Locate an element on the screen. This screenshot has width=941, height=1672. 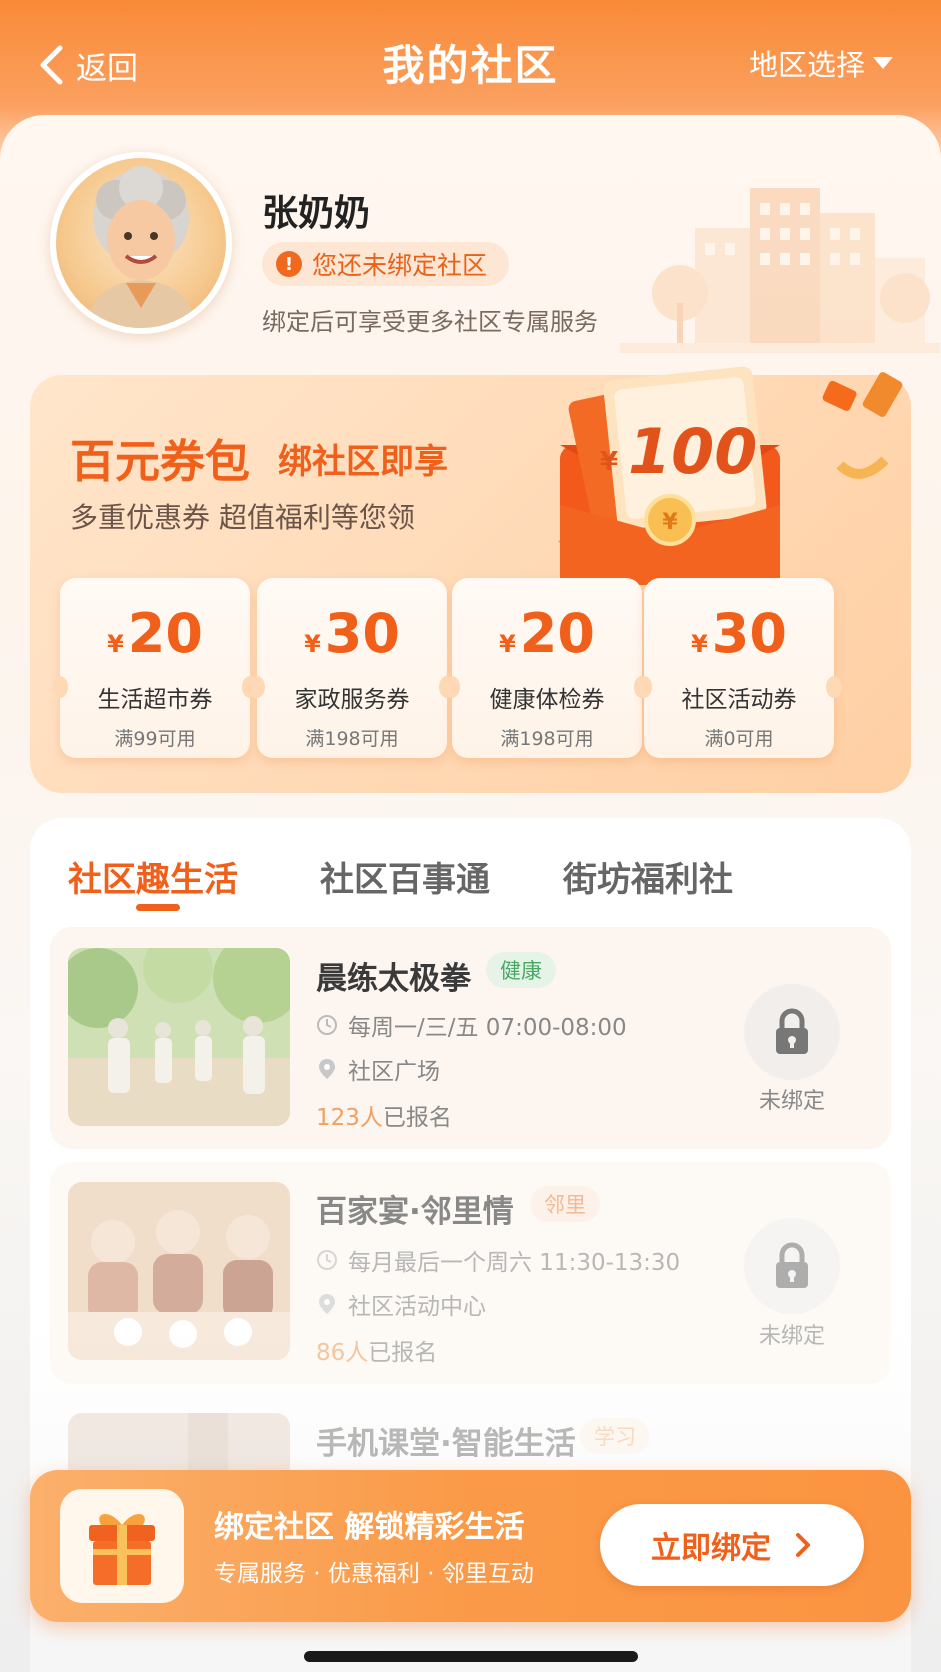
region-selector: 地区选择 is located at coordinates (821, 63).